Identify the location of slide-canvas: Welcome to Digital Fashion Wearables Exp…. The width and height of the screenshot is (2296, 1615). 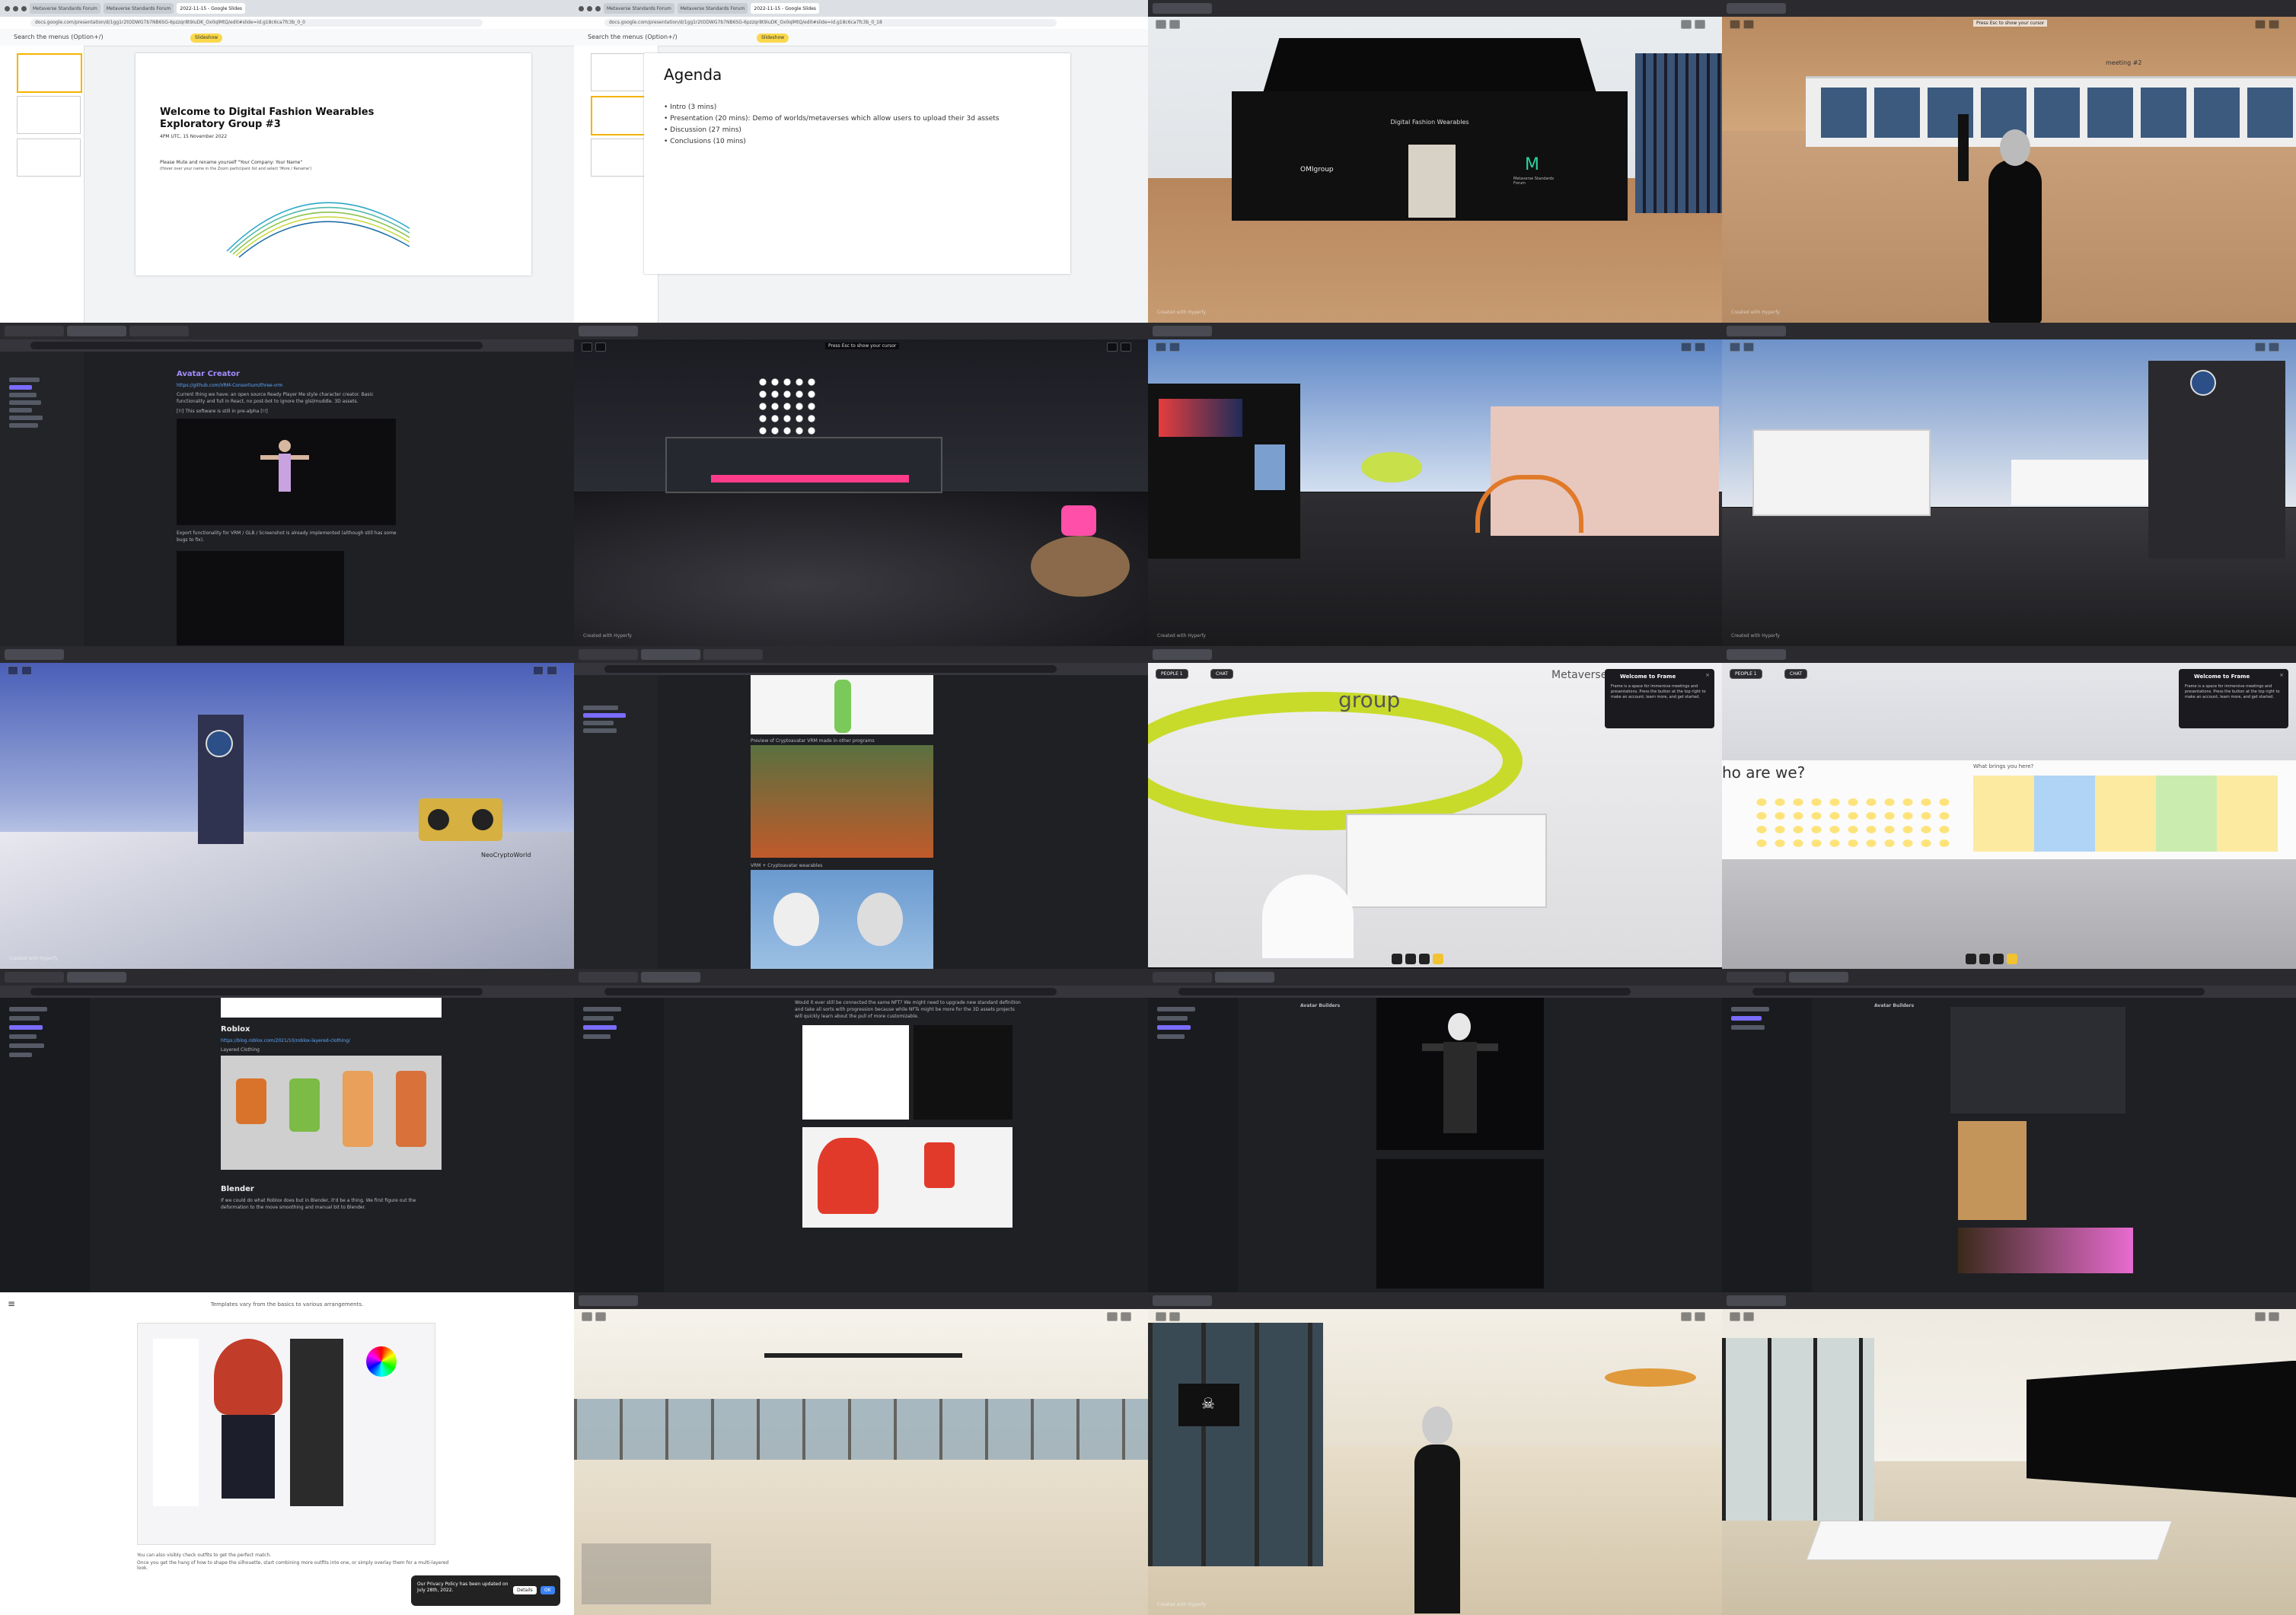
(333, 164).